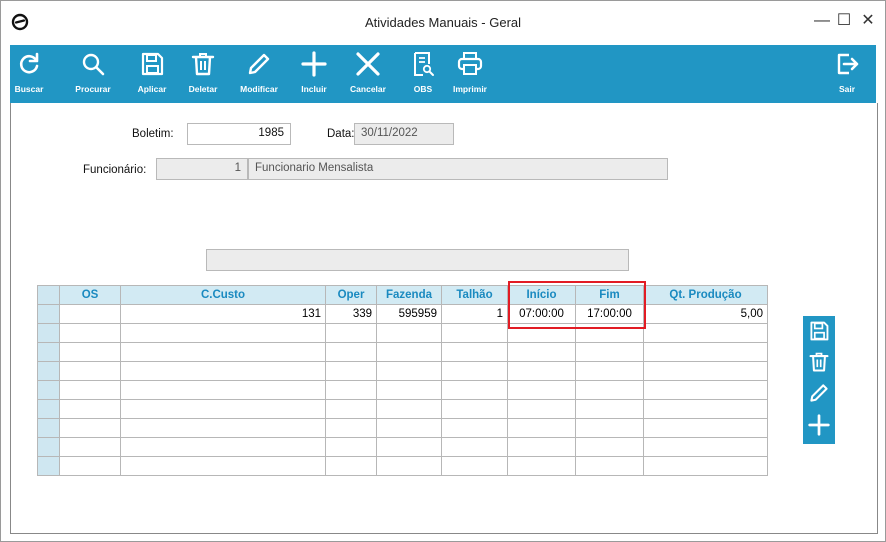 Image resolution: width=886 pixels, height=542 pixels. What do you see at coordinates (819, 393) in the screenshot?
I see `pencil-icon` at bounding box center [819, 393].